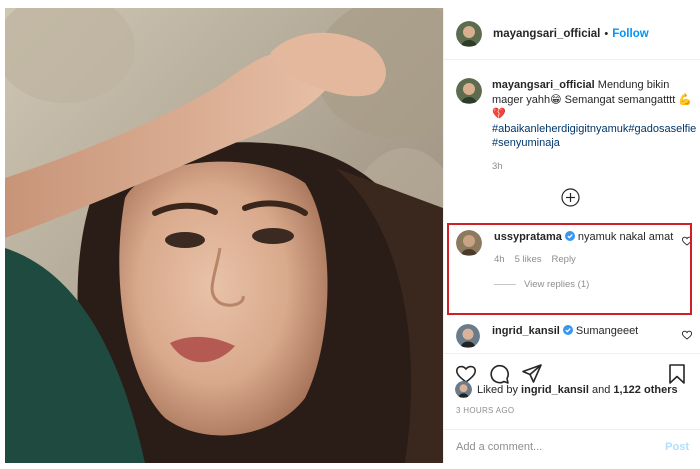 The width and height of the screenshot is (700, 469). I want to click on view-replies-label: View replies (1), so click(557, 284).